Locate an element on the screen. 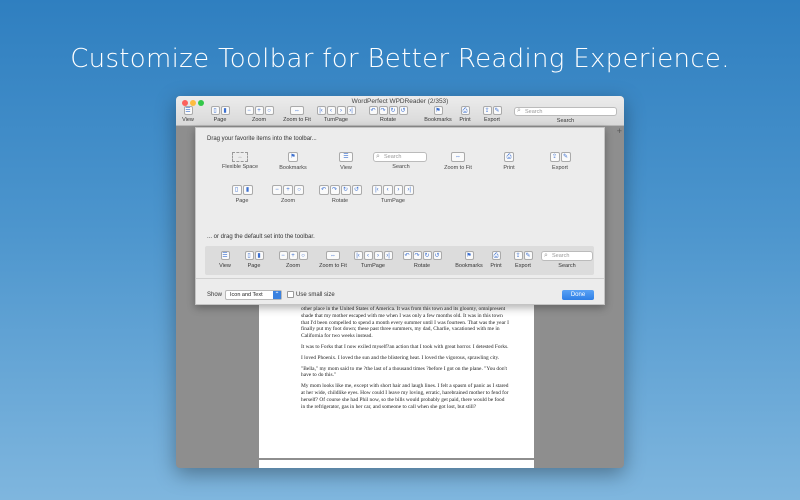 This screenshot has width=800, height=500. toolbar-print-label: Print is located at coordinates (465, 120).